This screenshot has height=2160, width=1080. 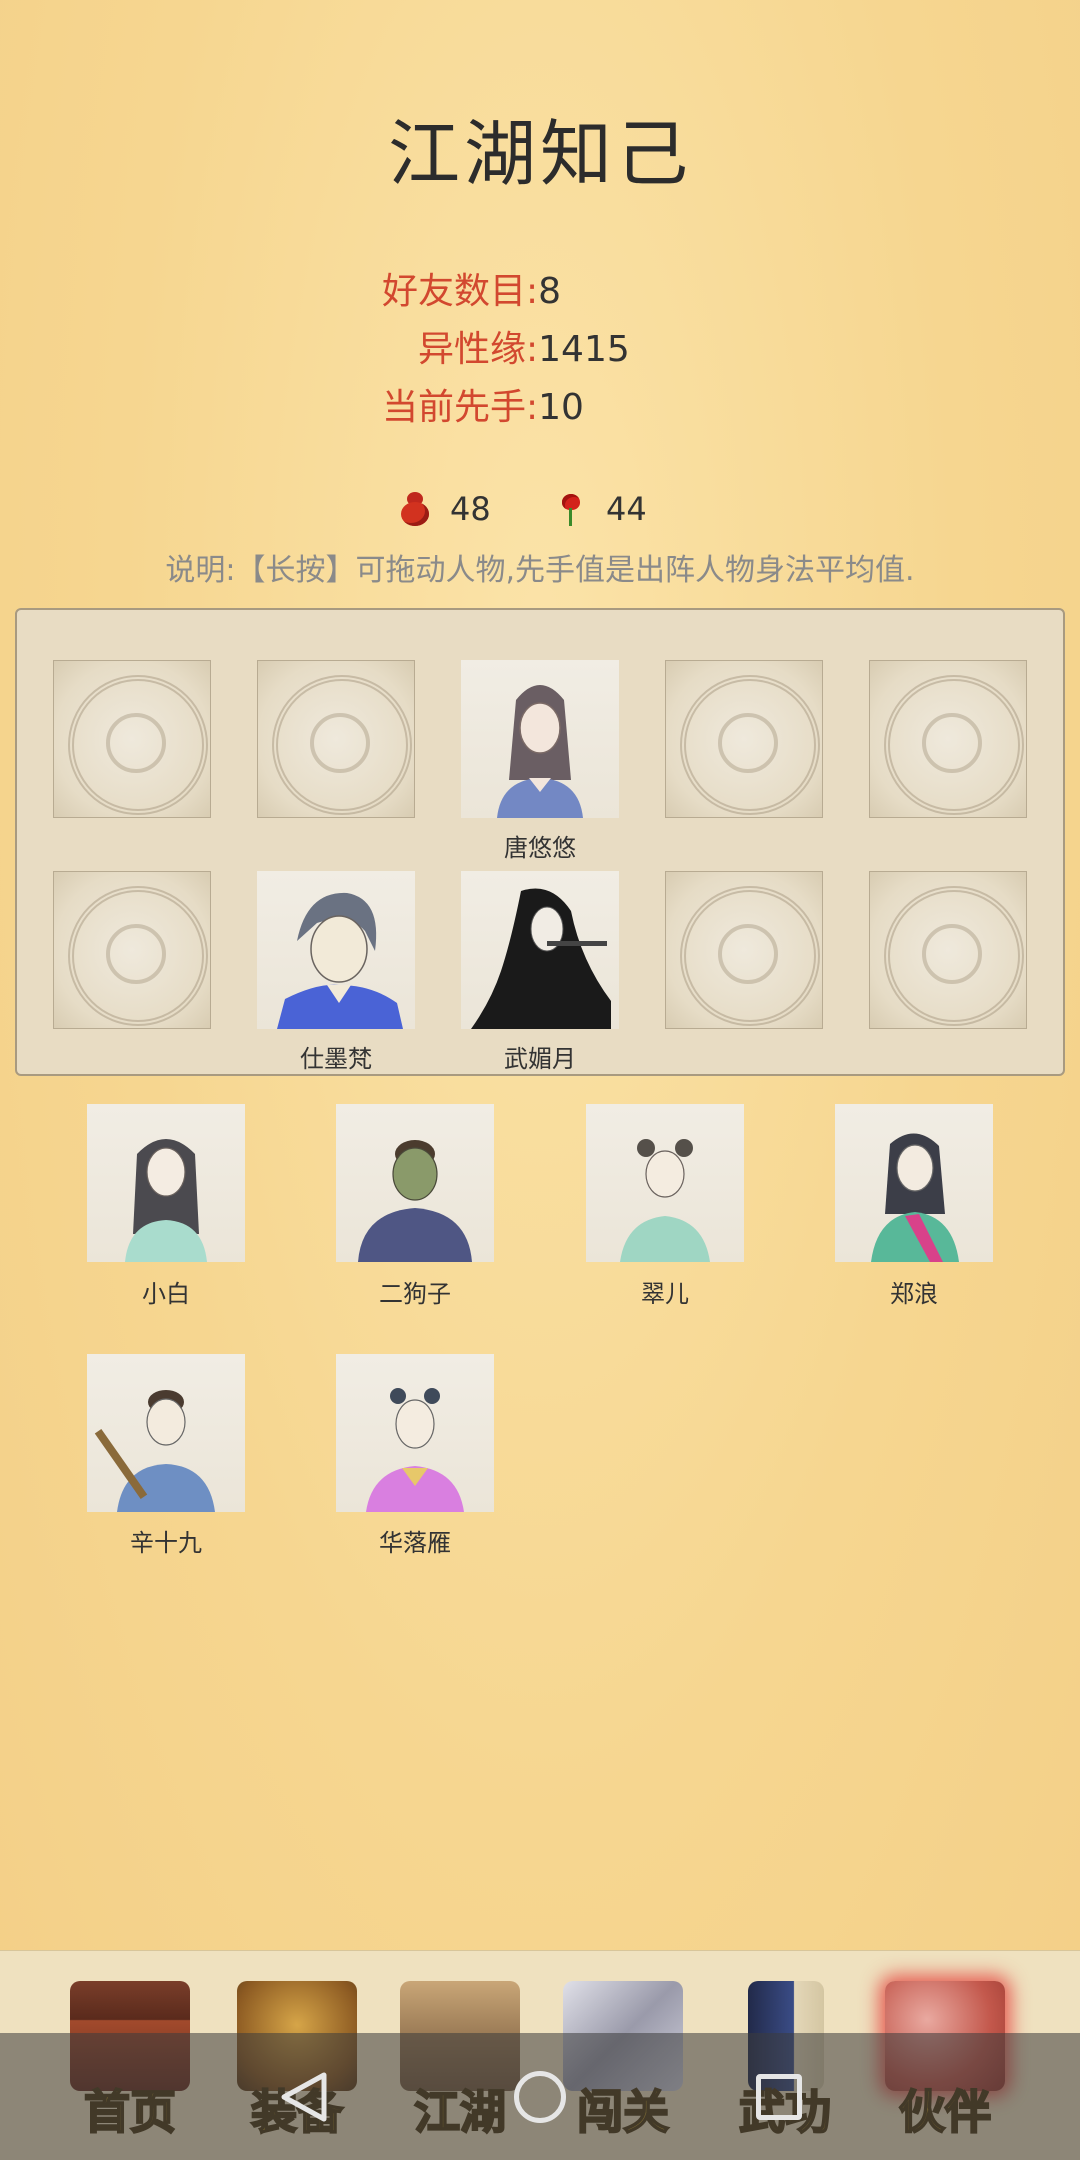 What do you see at coordinates (336, 1059) in the screenshot?
I see `formation-name: 仕墨梵` at bounding box center [336, 1059].